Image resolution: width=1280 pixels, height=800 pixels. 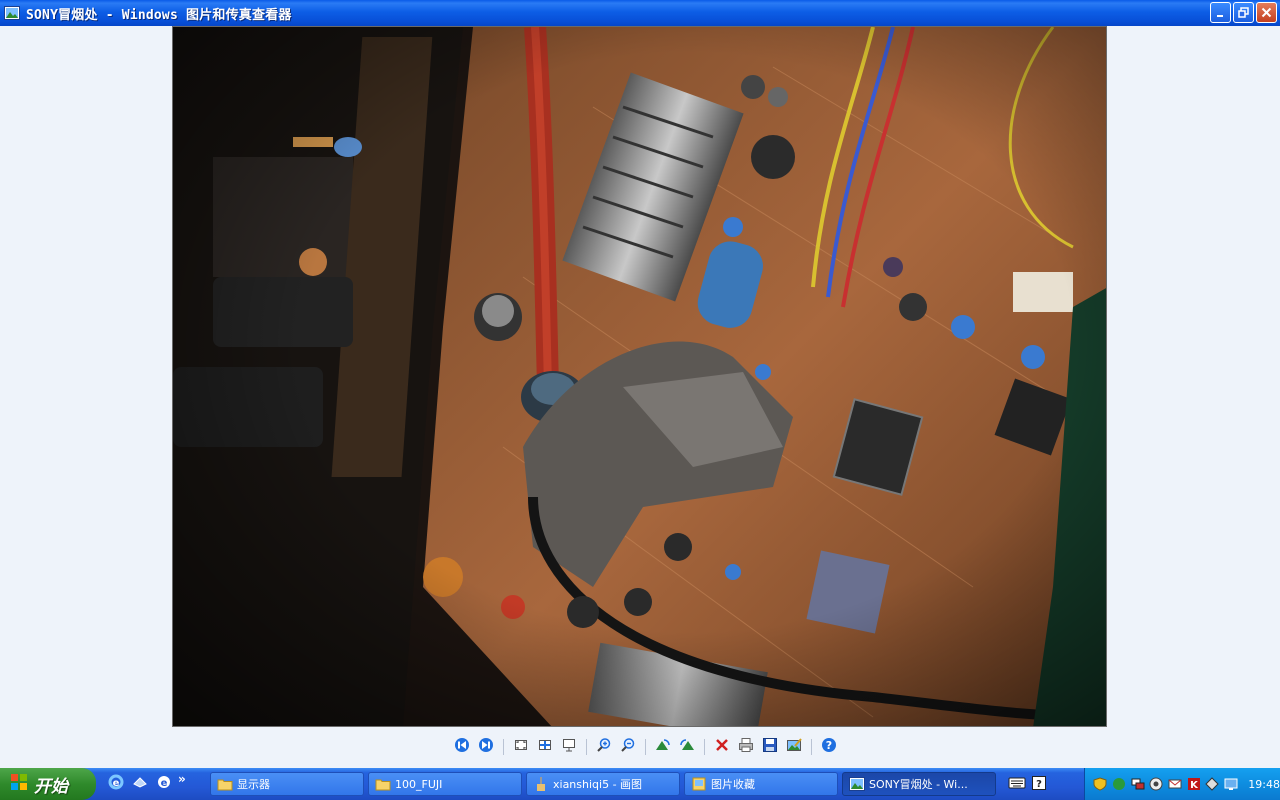 What do you see at coordinates (733, 784) in the screenshot?
I see `task-label: 图片收藏` at bounding box center [733, 784].